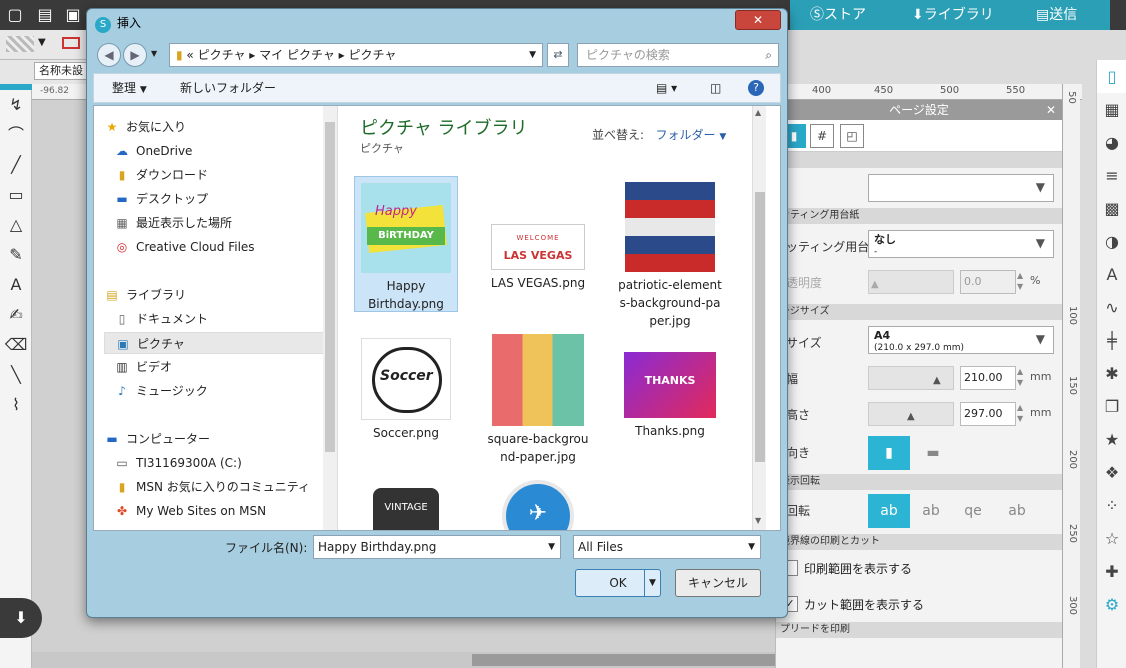 Image resolution: width=1126 pixels, height=668 pixels. I want to click on scroll-up-icon: ▲, so click(758, 112).